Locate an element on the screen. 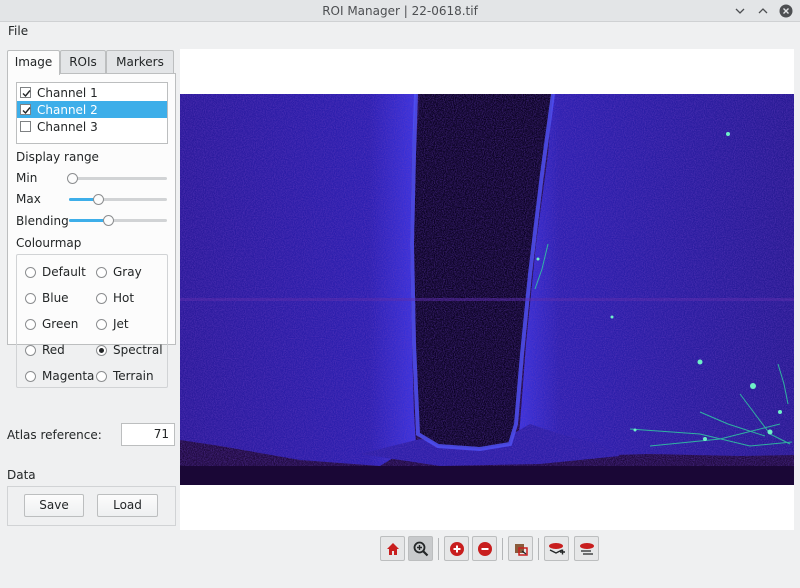 Image resolution: width=800 pixels, height=588 pixels. window-title: ROI Manager | 22-0618.tif is located at coordinates (400, 11).